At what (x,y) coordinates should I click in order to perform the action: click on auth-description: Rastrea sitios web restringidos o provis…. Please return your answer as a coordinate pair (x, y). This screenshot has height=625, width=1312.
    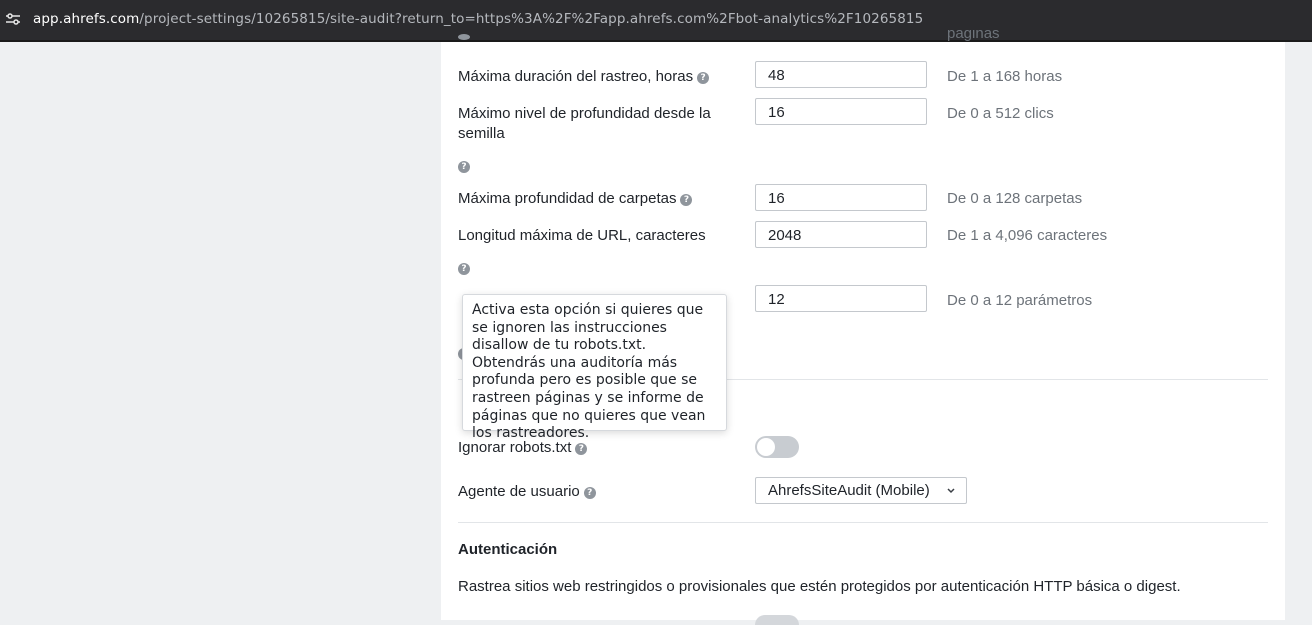
    Looking at the image, I should click on (819, 586).